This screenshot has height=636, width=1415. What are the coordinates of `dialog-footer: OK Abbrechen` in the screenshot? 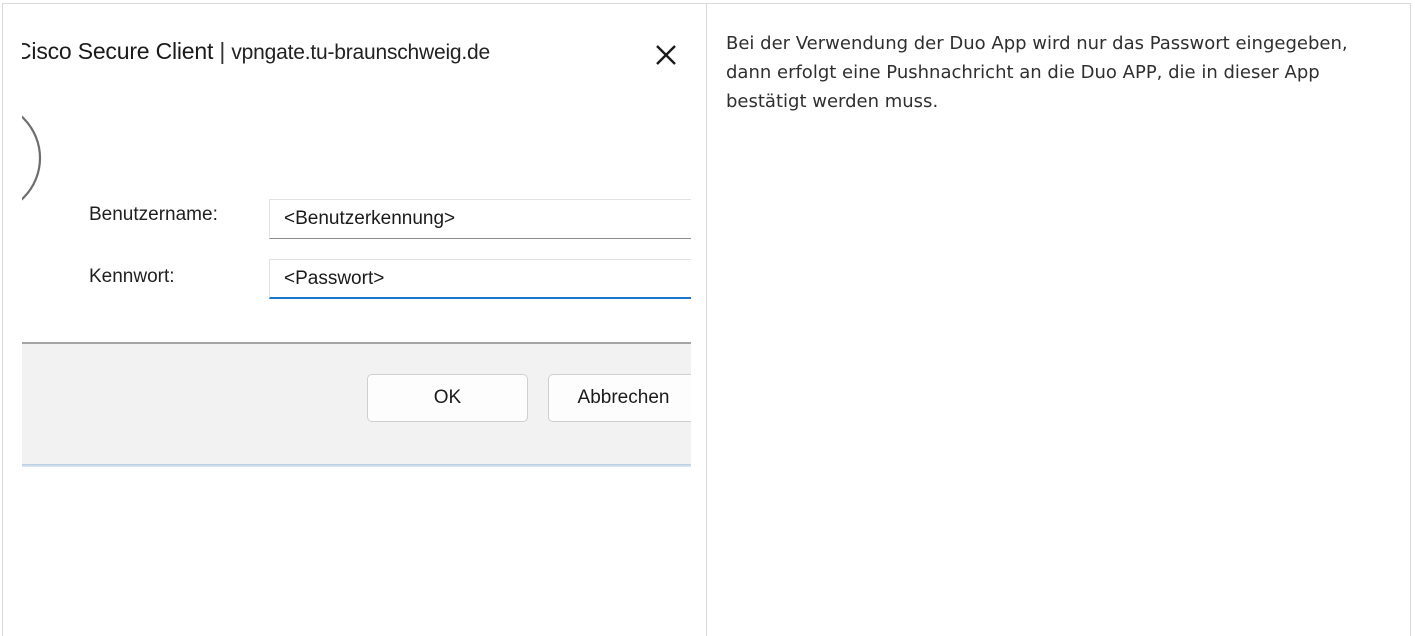 It's located at (356, 404).